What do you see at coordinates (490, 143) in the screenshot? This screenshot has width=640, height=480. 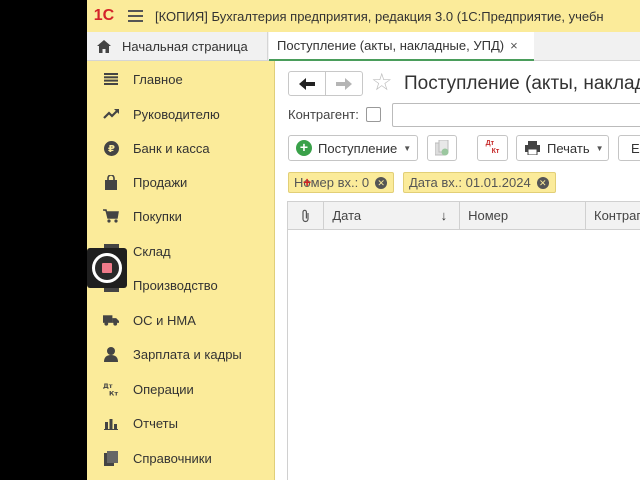 I see `dt-label: Дт` at bounding box center [490, 143].